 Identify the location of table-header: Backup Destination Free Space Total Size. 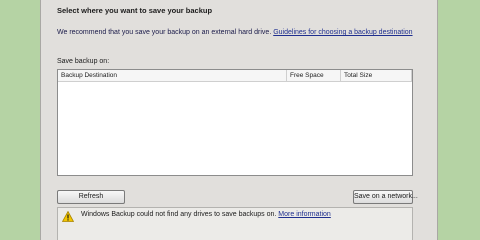
(235, 76).